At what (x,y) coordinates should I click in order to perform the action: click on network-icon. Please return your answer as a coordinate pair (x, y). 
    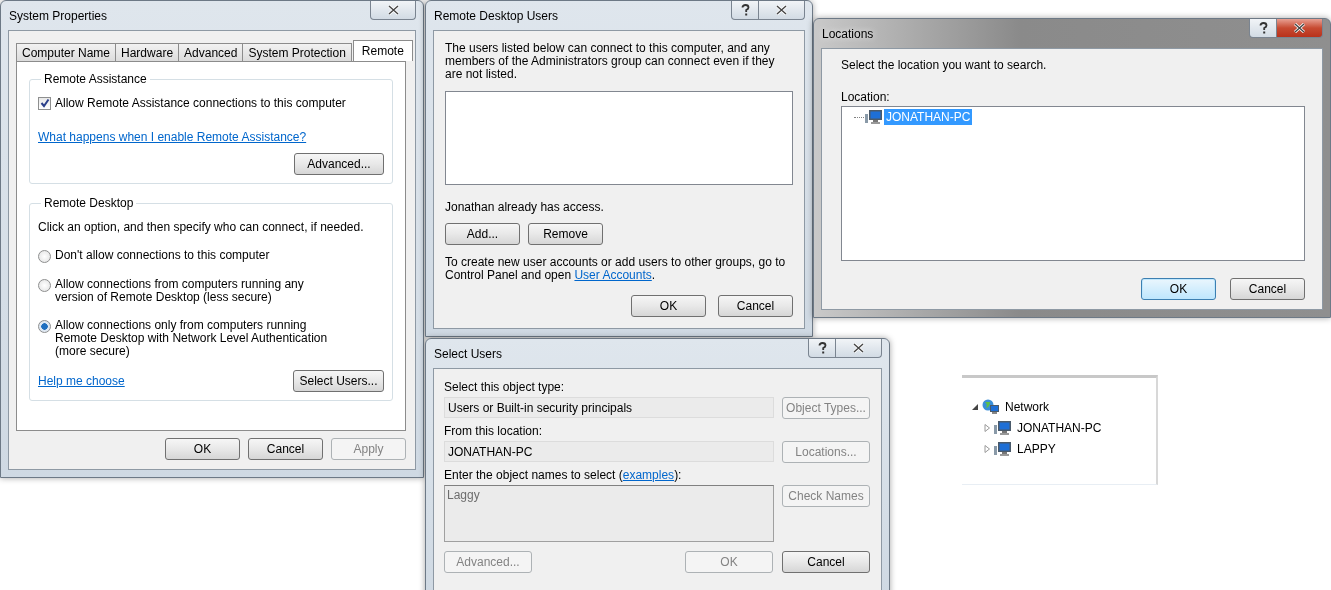
    Looking at the image, I should click on (991, 406).